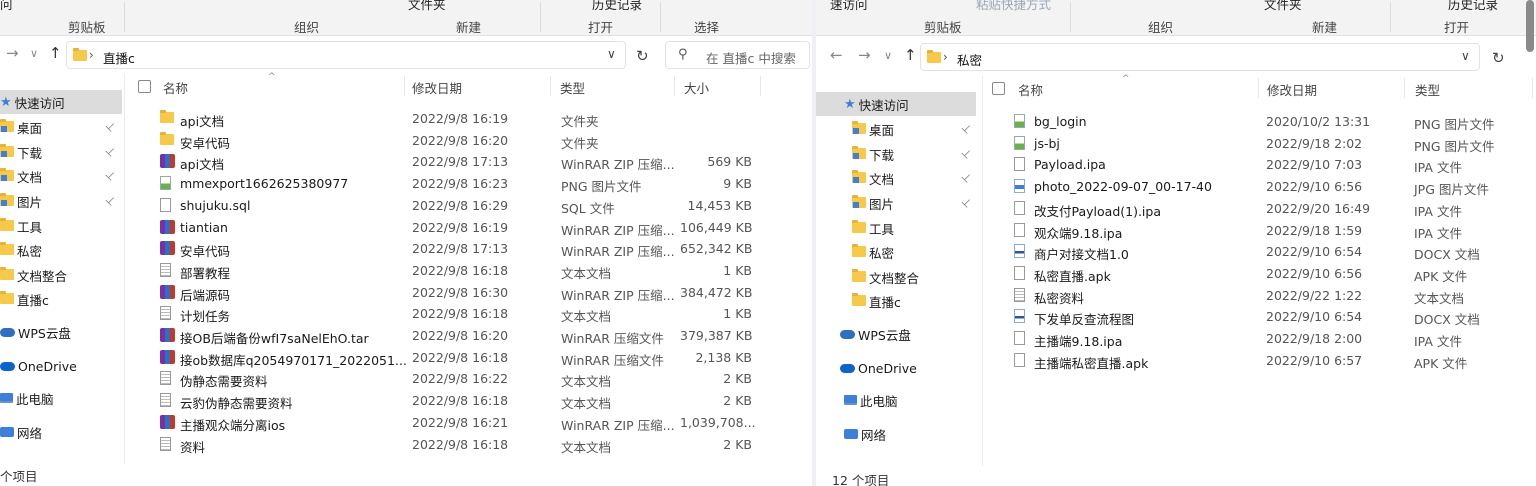  I want to click on file-row: api文档 2022/9/8 16:19 文件夹, so click(485, 119).